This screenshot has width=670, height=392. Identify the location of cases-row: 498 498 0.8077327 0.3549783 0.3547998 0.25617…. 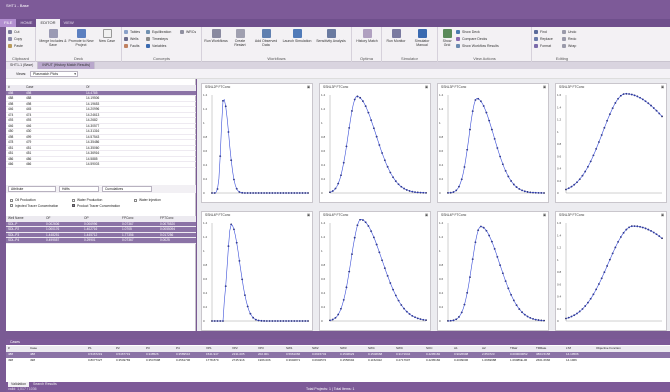
(338, 361).